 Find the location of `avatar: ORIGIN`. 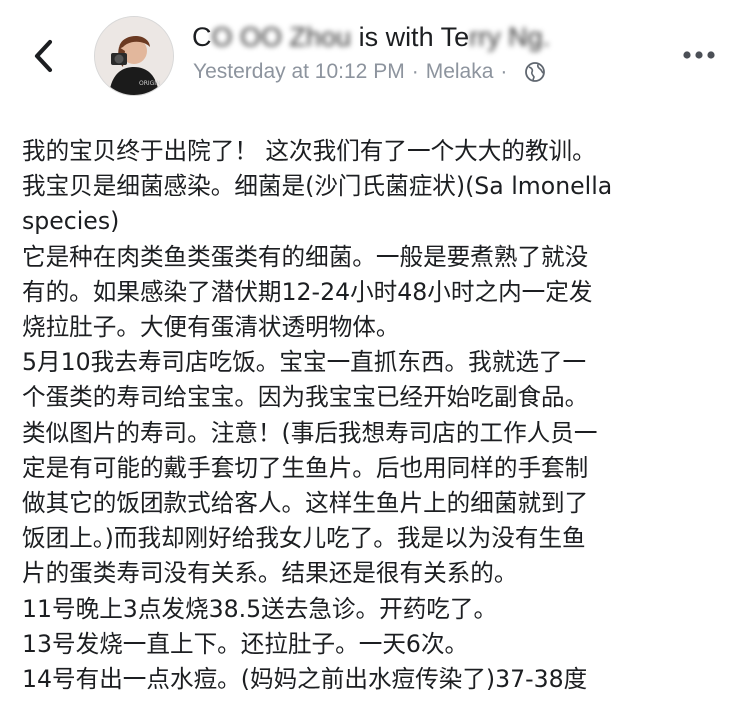

avatar: ORIGIN is located at coordinates (134, 56).